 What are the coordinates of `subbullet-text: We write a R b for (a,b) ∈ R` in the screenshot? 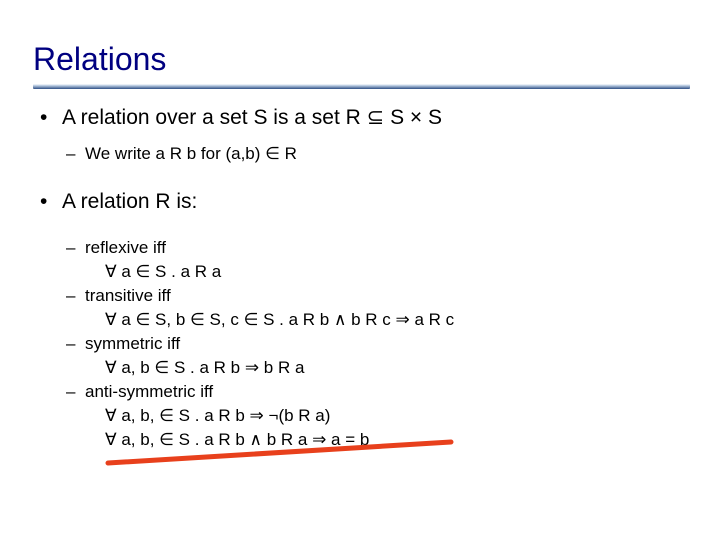 It's located at (191, 153).